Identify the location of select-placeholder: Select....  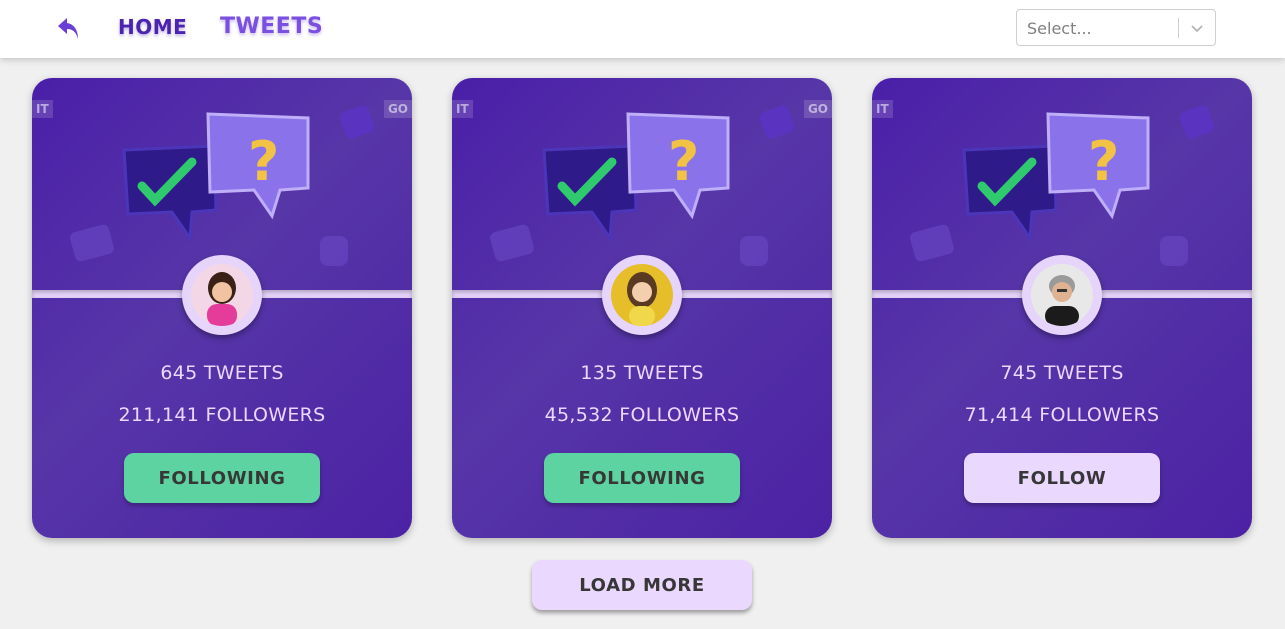
(1059, 28).